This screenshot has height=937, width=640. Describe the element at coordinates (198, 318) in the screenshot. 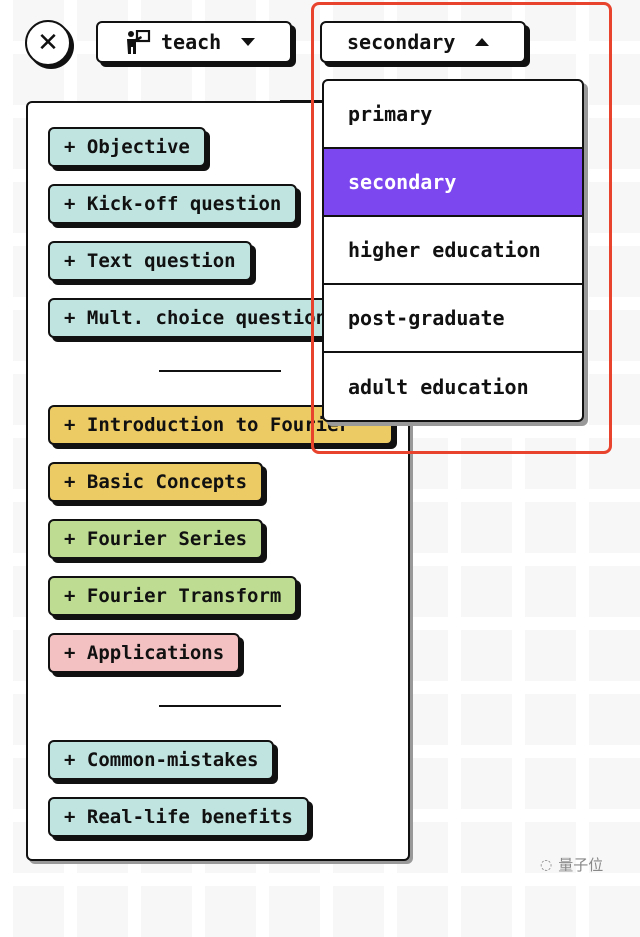

I see `add-mult-choice-question-button: + Mult. choice question` at that location.